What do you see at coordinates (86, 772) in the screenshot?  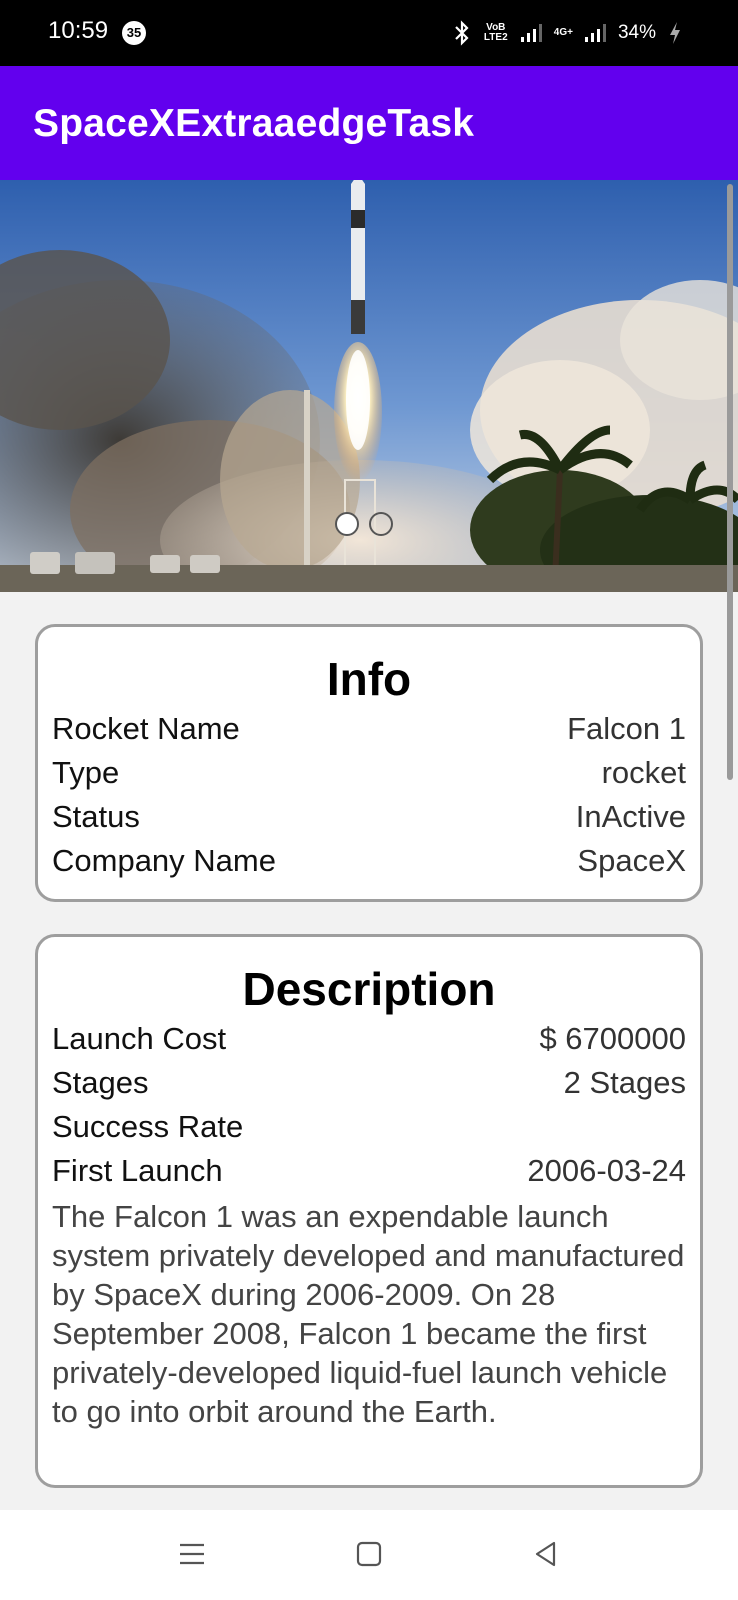 I see `info-label: Type` at bounding box center [86, 772].